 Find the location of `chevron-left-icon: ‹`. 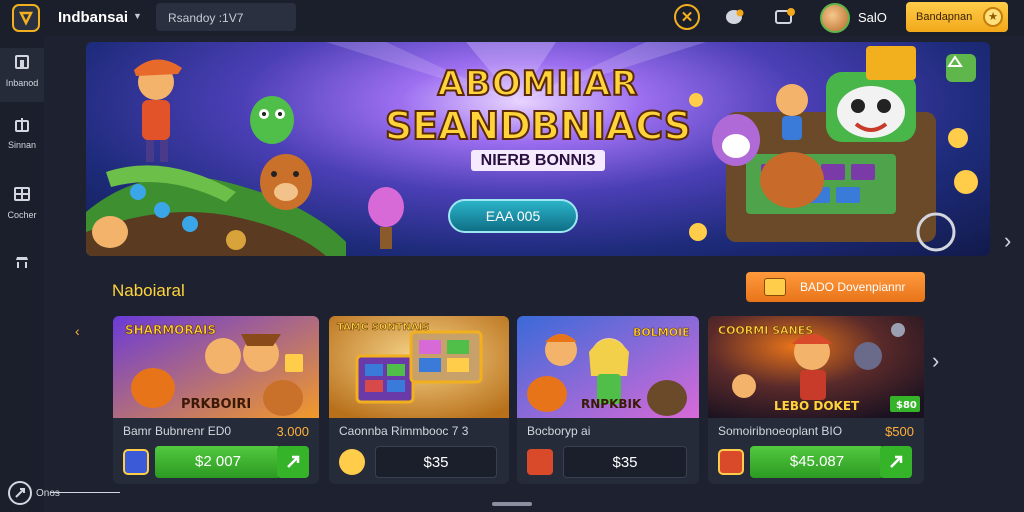

chevron-left-icon: ‹ is located at coordinates (77, 331).